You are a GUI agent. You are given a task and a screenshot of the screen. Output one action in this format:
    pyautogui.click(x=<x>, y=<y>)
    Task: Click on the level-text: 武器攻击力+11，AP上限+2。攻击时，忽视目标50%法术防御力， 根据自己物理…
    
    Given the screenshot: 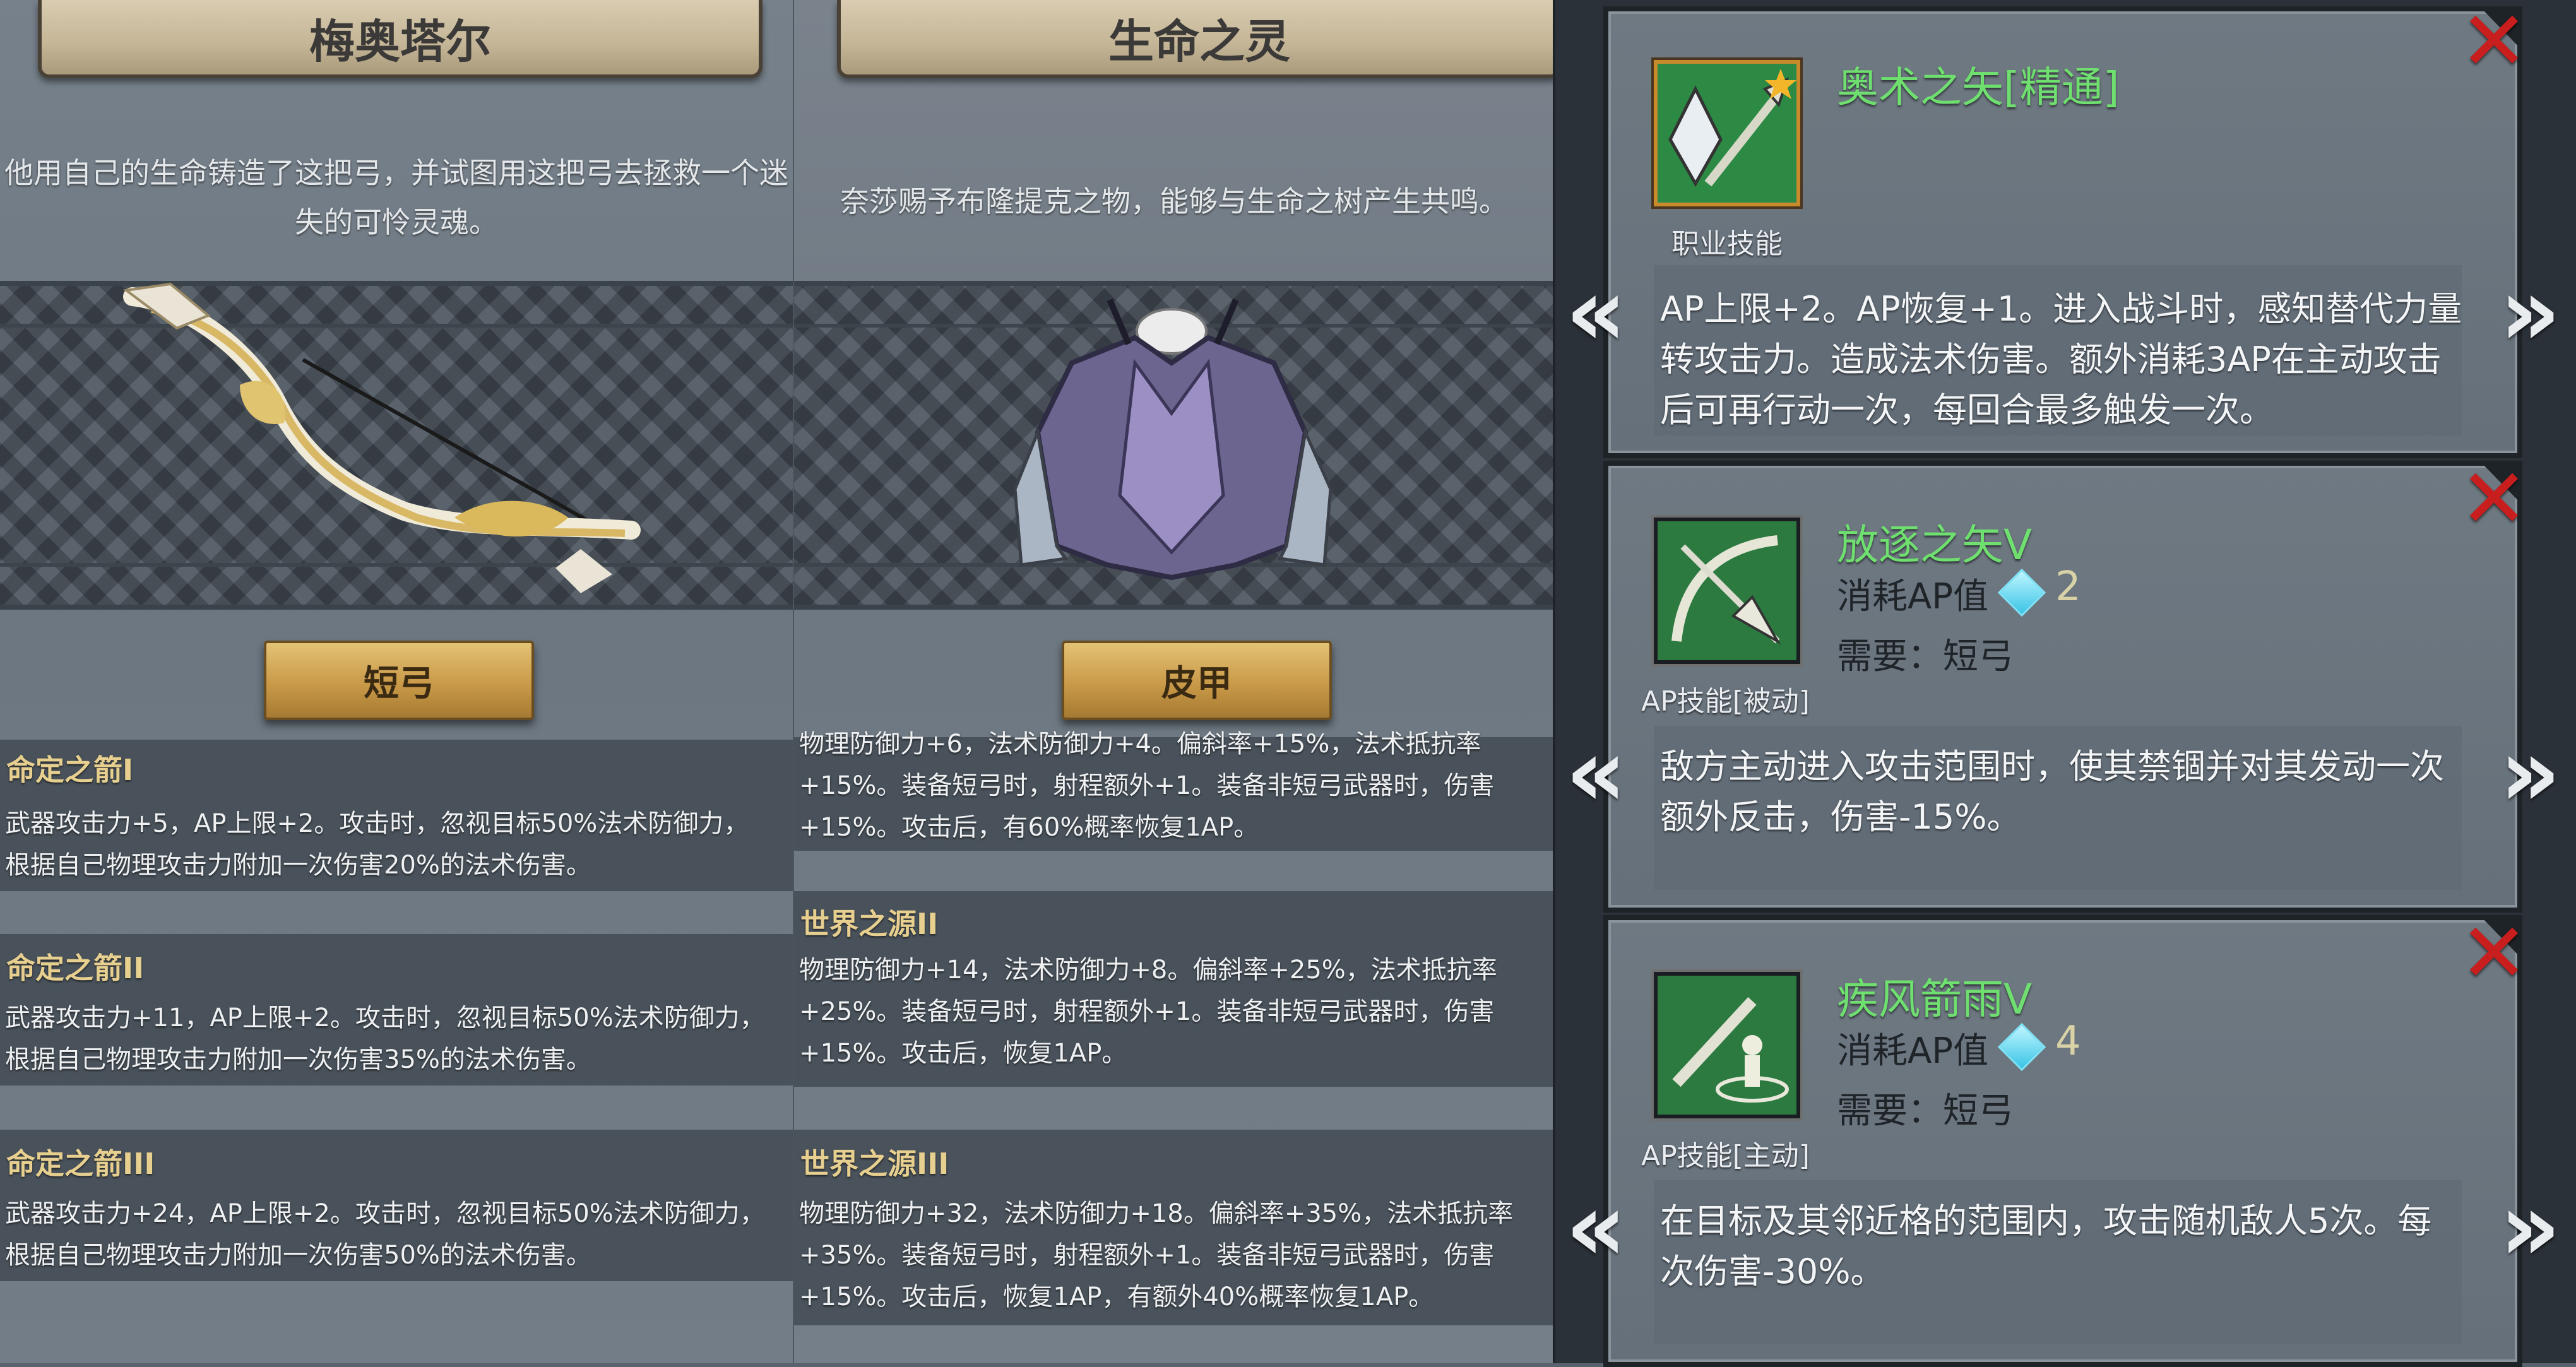 What is the action you would take?
    pyautogui.click(x=396, y=1038)
    